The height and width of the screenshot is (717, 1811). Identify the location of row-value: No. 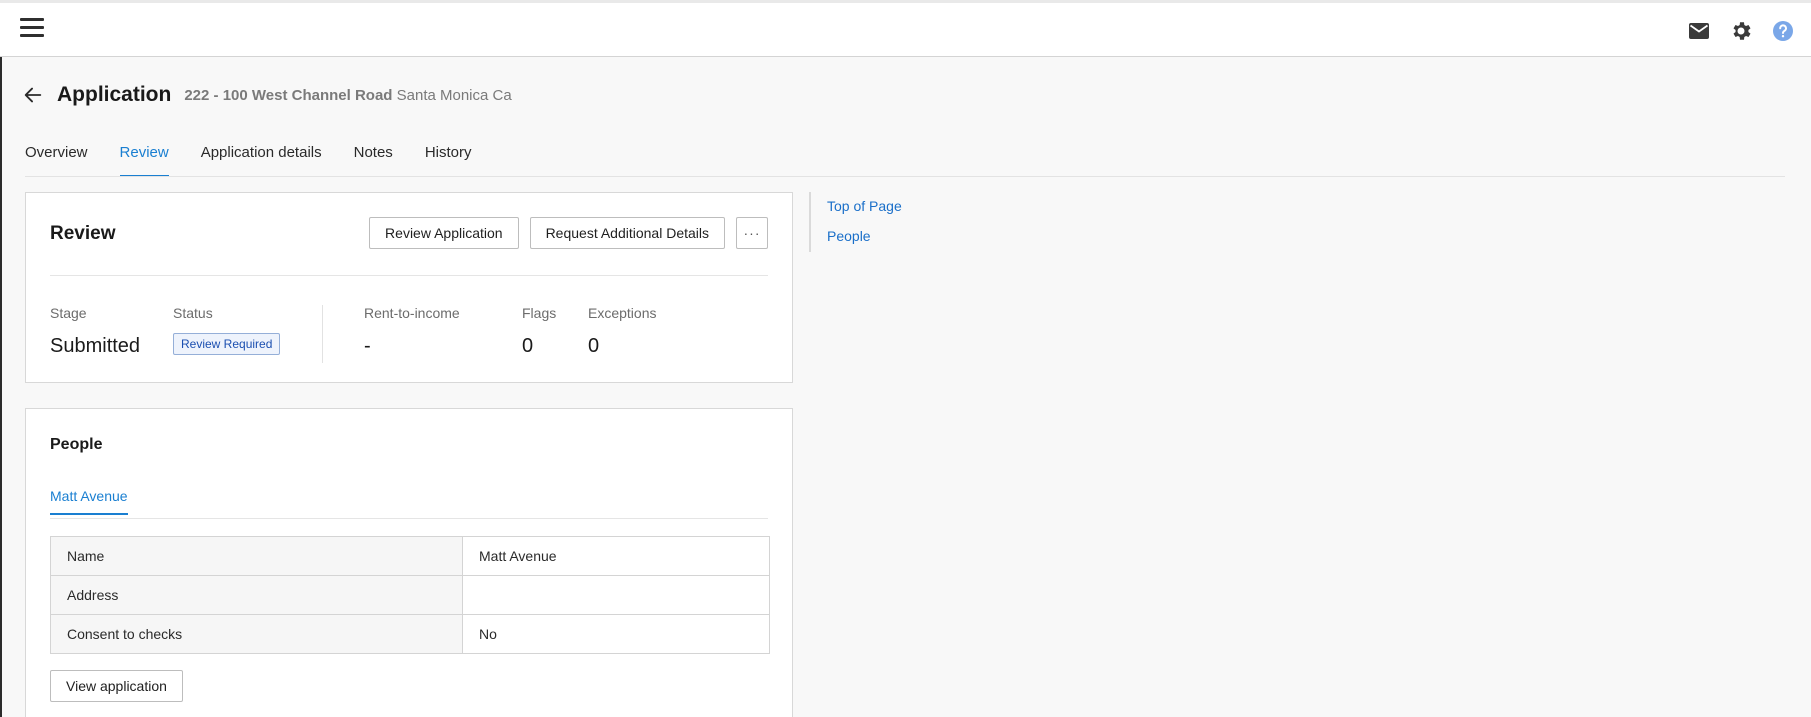
(616, 634).